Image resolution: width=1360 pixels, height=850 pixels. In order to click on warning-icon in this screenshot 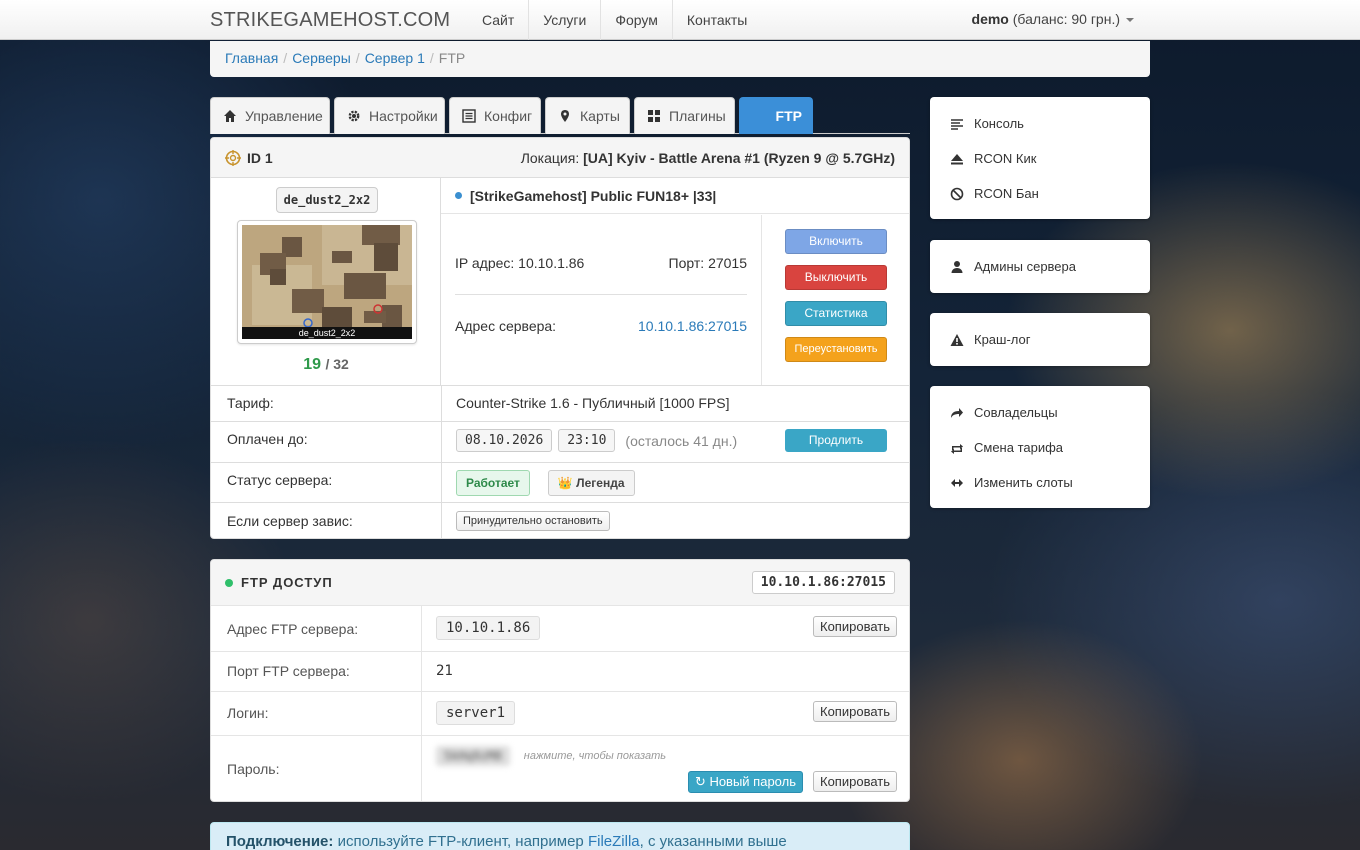, I will do `click(957, 339)`.